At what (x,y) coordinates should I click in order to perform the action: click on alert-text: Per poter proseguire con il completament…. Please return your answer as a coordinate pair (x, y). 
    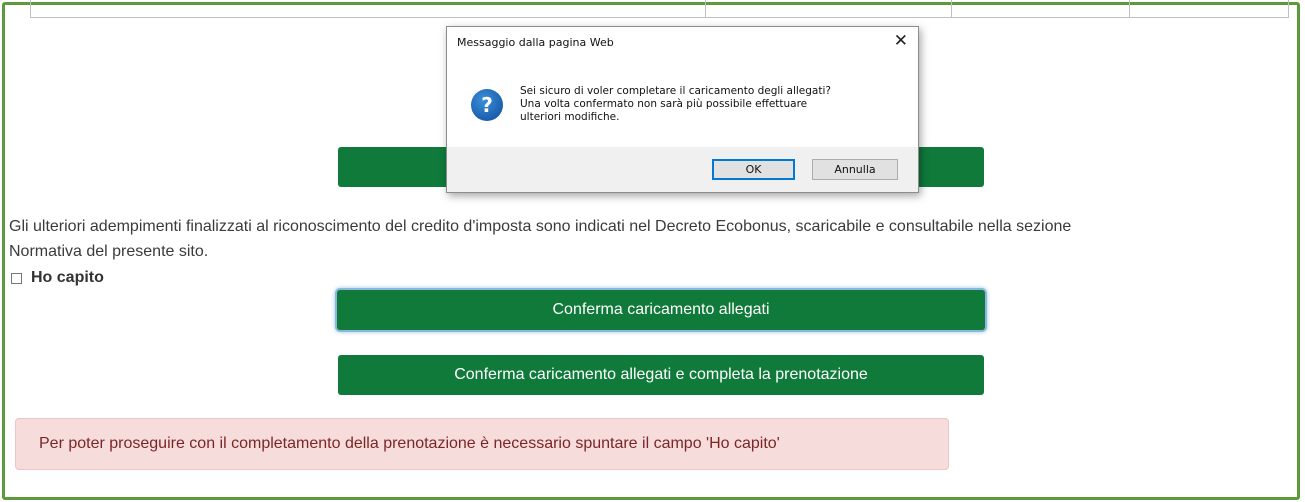
    Looking at the image, I should click on (409, 443).